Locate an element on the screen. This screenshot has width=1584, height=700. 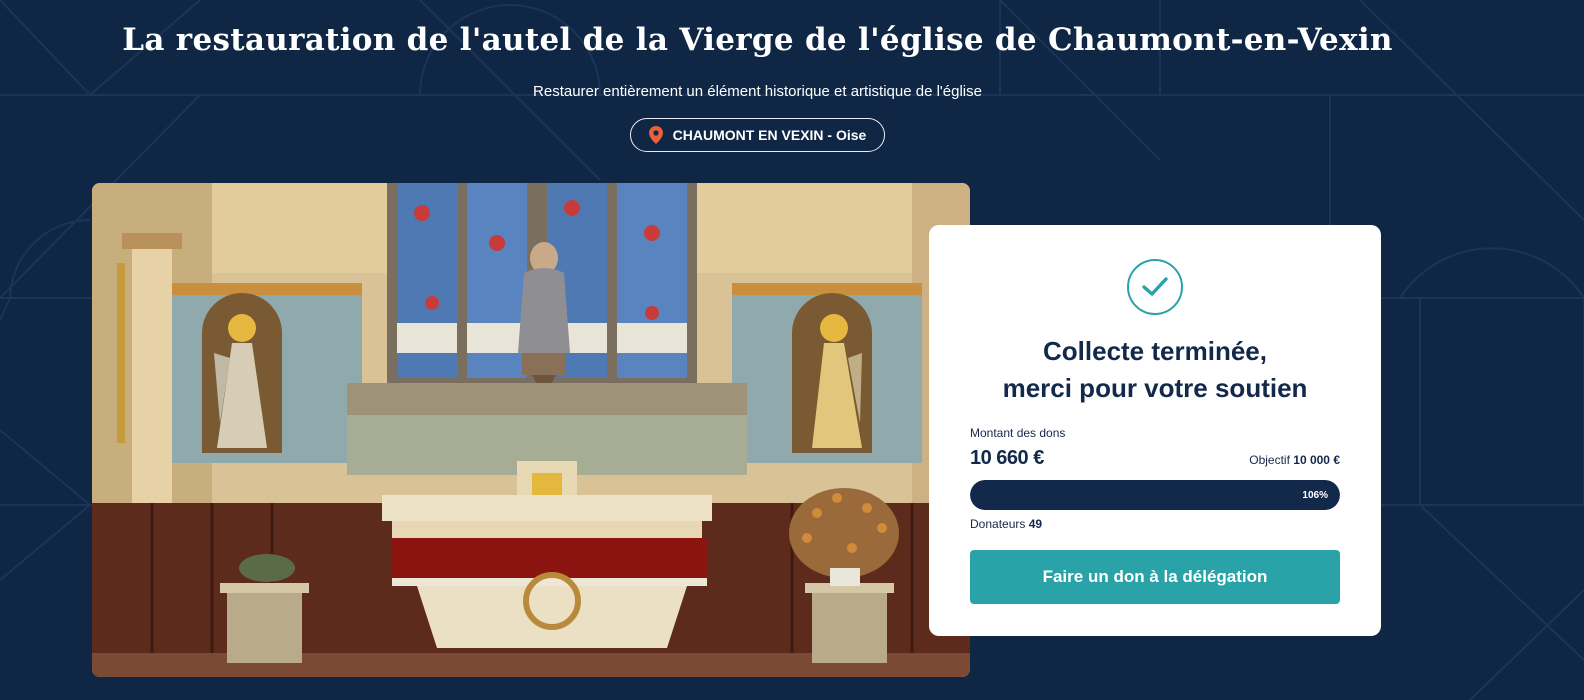
amount-label: Montant des dons is located at coordinates (1018, 433).